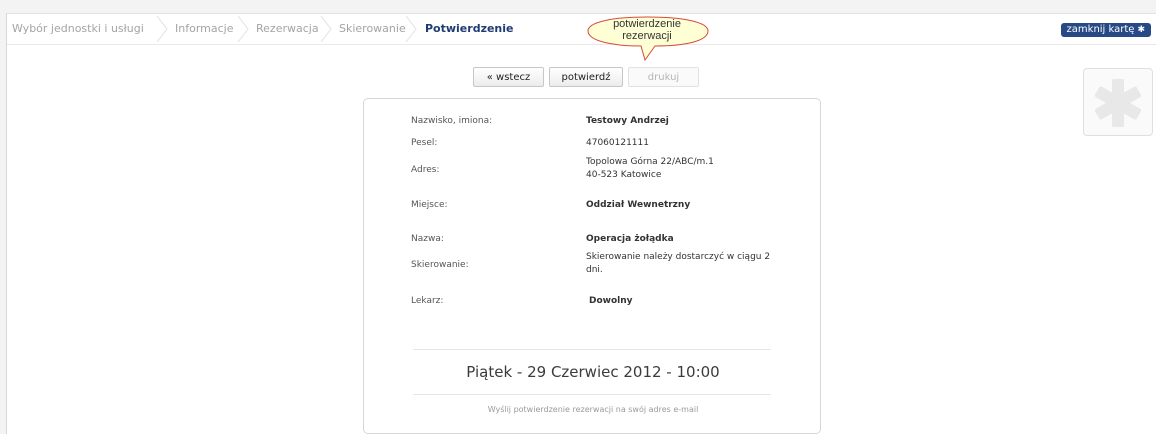 This screenshot has height=434, width=1156. I want to click on breadcrumb-step-referral: Skierowanie, so click(372, 28).